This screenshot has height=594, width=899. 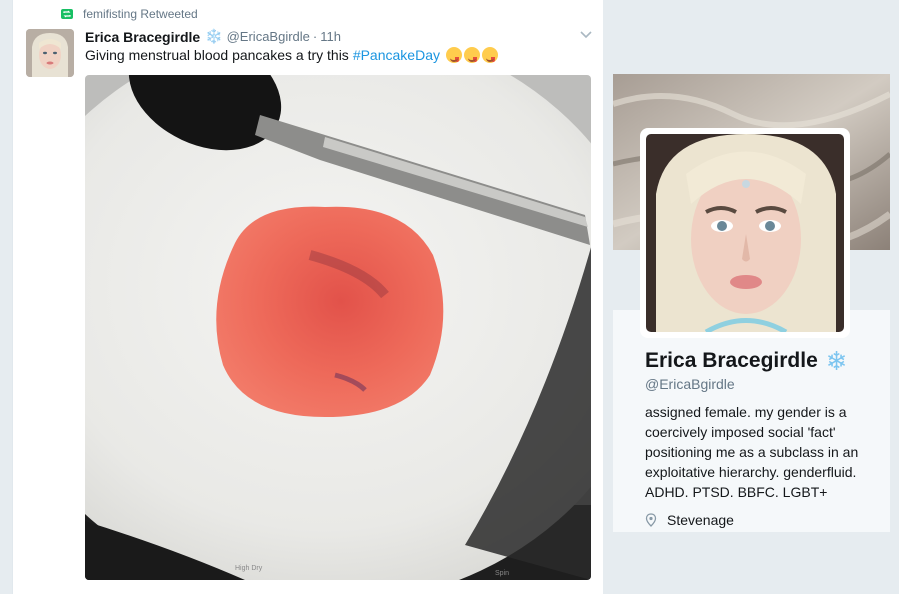 I want to click on emoji-group, so click(x=471, y=55).